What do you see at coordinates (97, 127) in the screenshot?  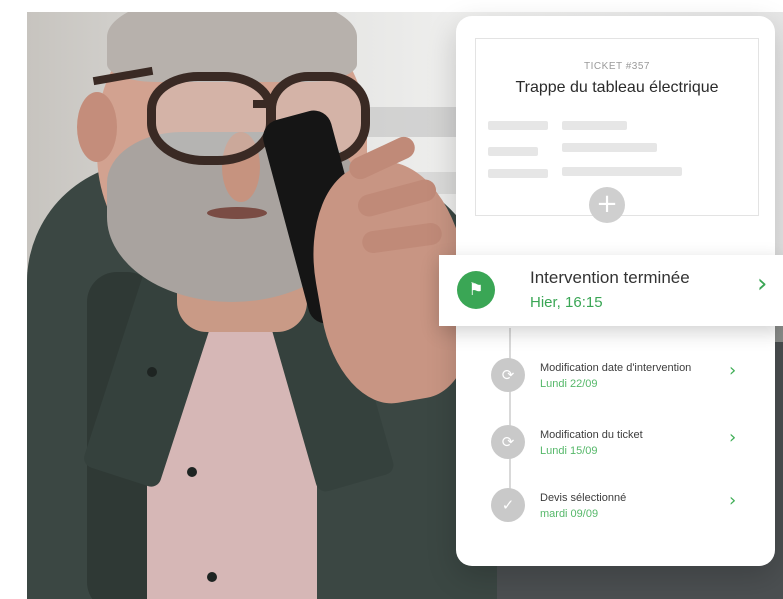 I see `man-ear` at bounding box center [97, 127].